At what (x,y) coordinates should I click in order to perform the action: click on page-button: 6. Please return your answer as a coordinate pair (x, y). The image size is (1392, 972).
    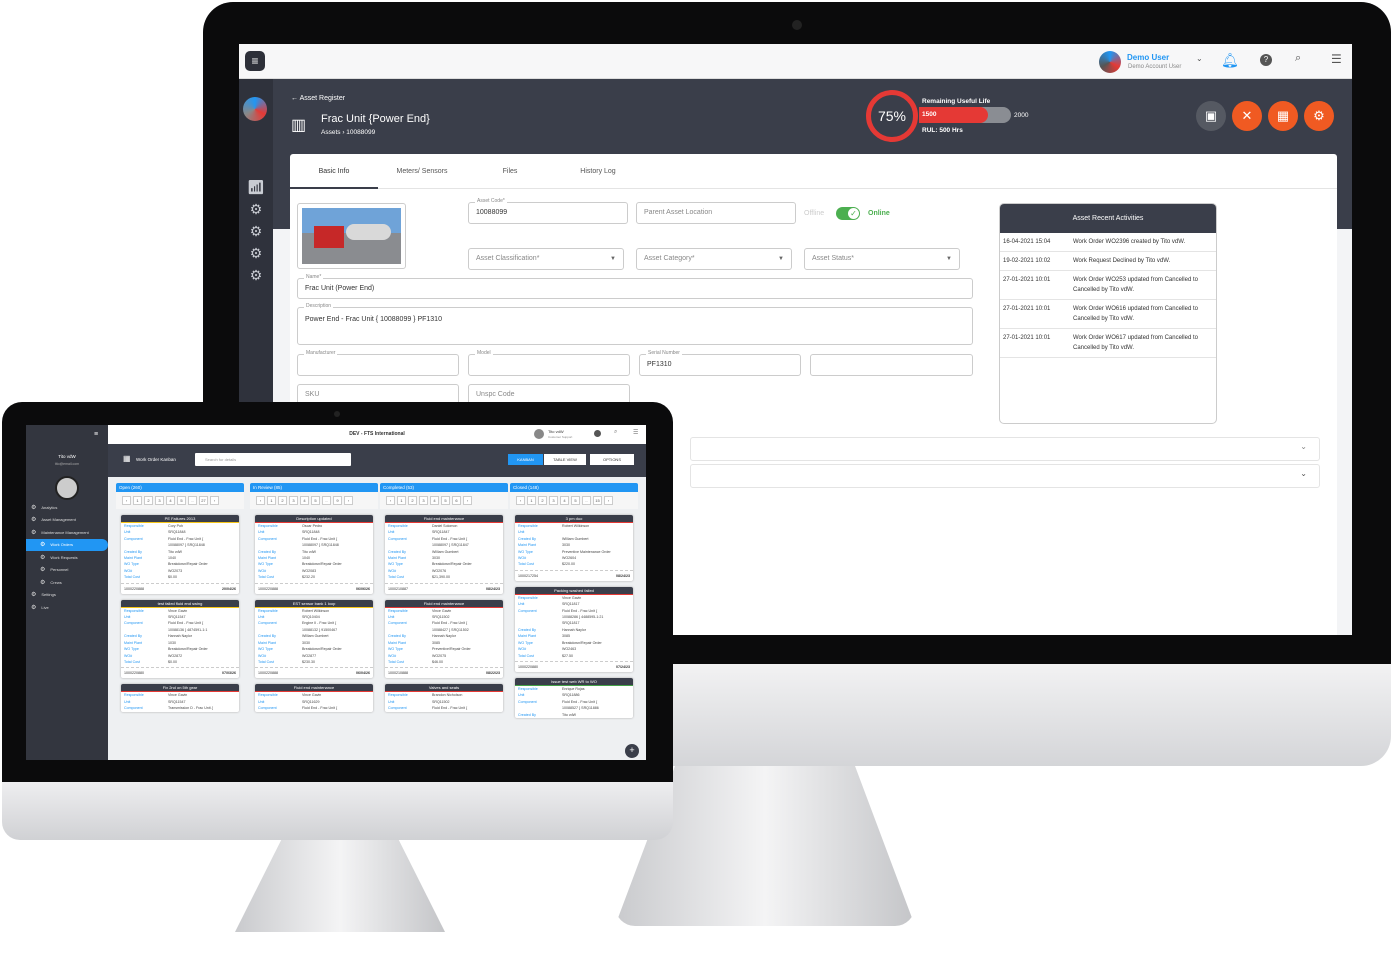
    Looking at the image, I should click on (456, 500).